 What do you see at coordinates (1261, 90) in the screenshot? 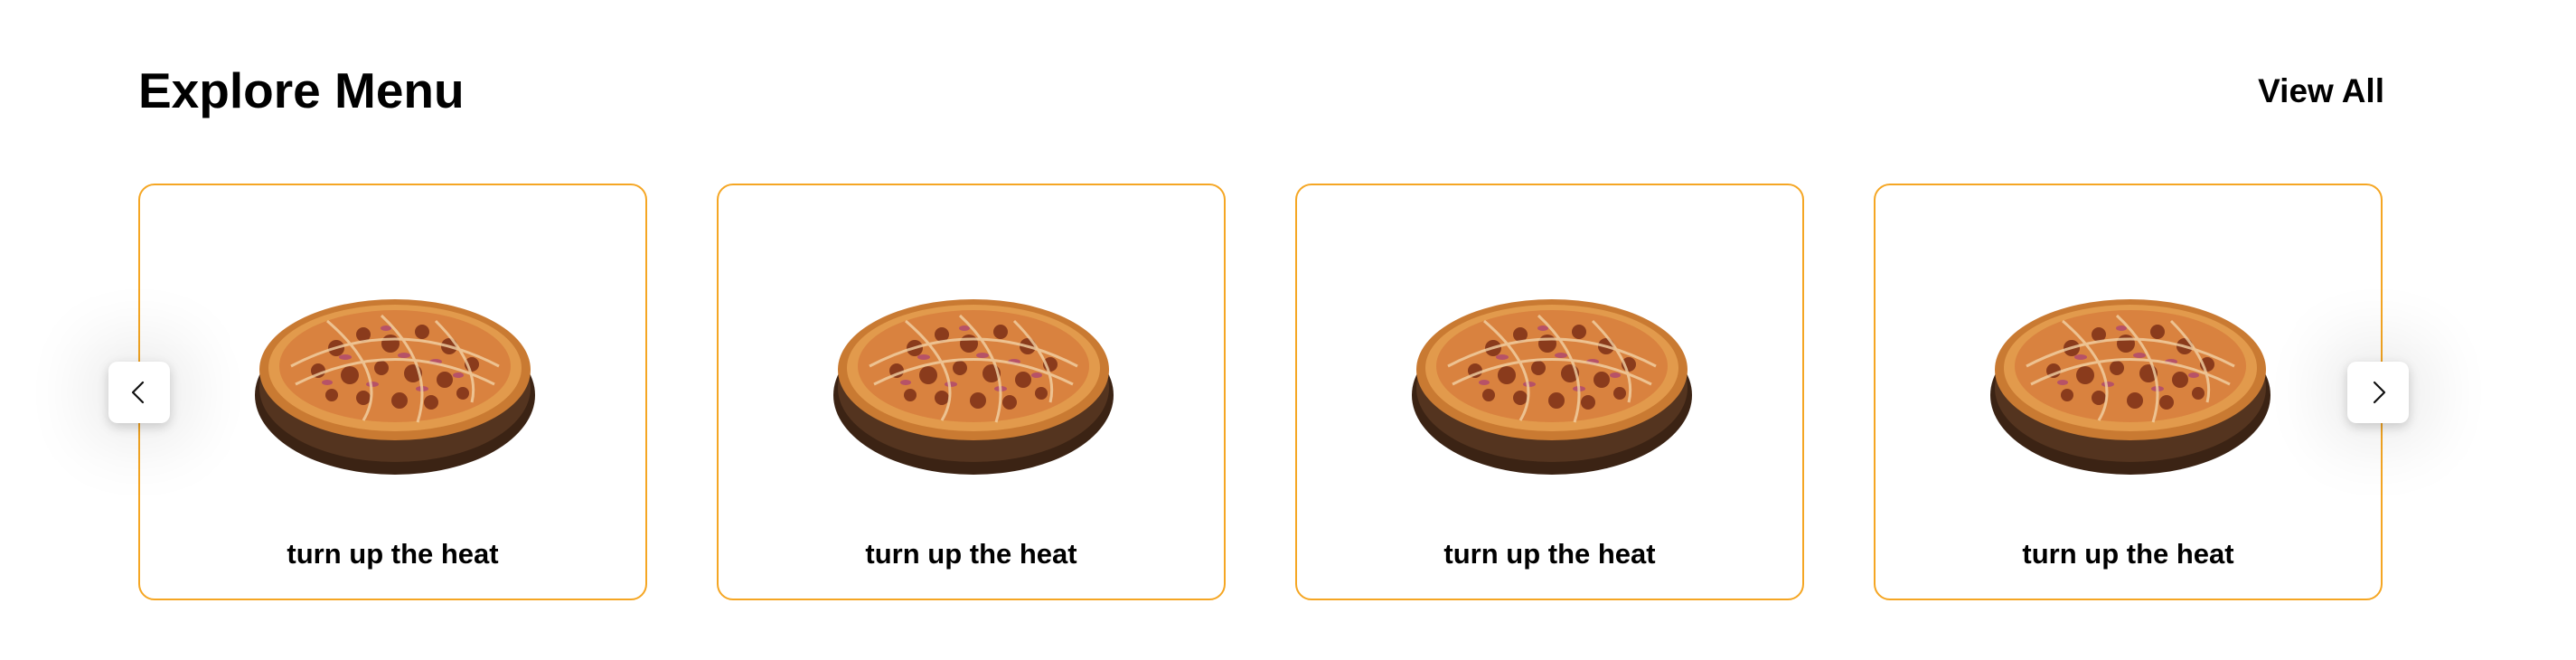
I see `section-header: Explore Menu View All` at bounding box center [1261, 90].